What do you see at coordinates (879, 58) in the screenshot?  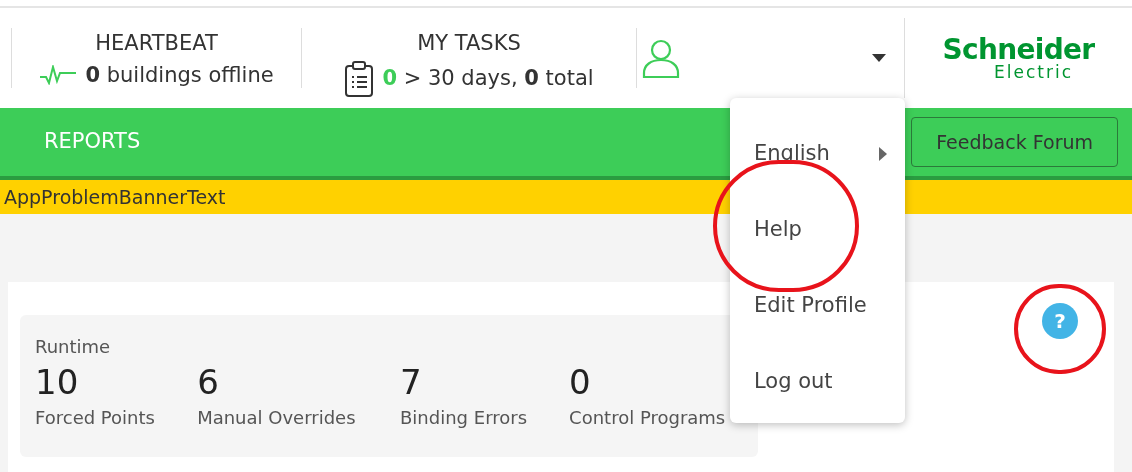 I see `caret-icon` at bounding box center [879, 58].